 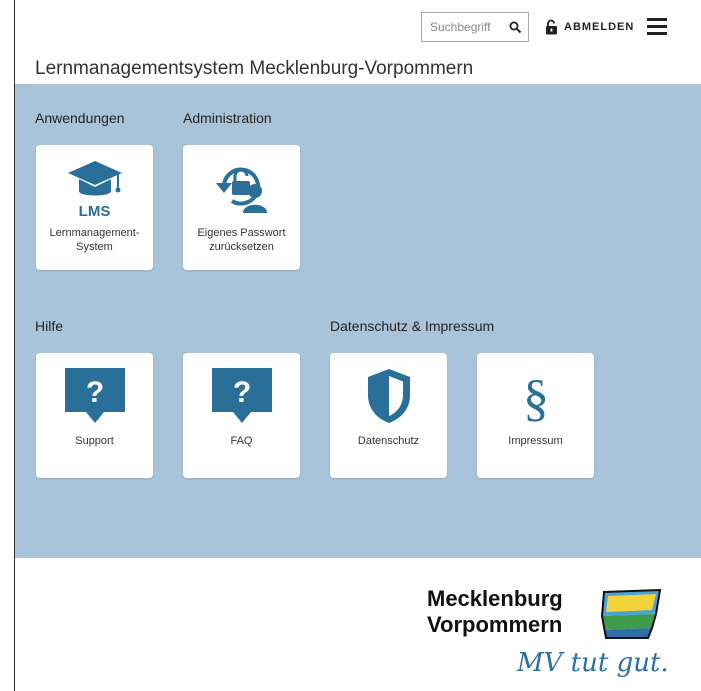 I want to click on tile-lms-label-line1: Lernmanagement-, so click(x=94, y=233).